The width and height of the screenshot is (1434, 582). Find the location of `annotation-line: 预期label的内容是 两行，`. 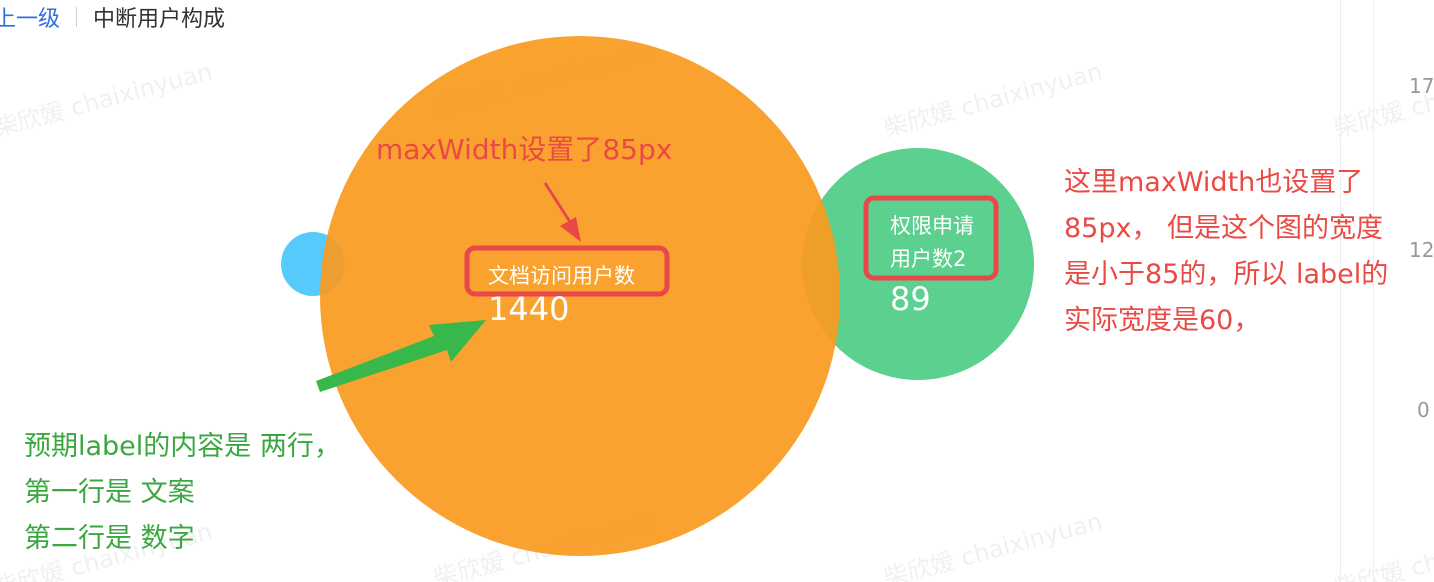

annotation-line: 预期label的内容是 两行， is located at coordinates (182, 446).